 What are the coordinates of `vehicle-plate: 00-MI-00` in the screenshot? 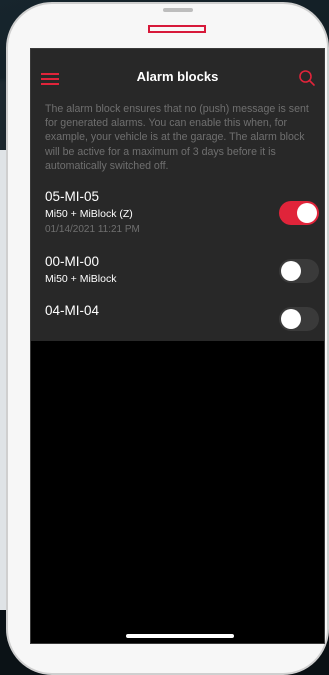 It's located at (72, 261).